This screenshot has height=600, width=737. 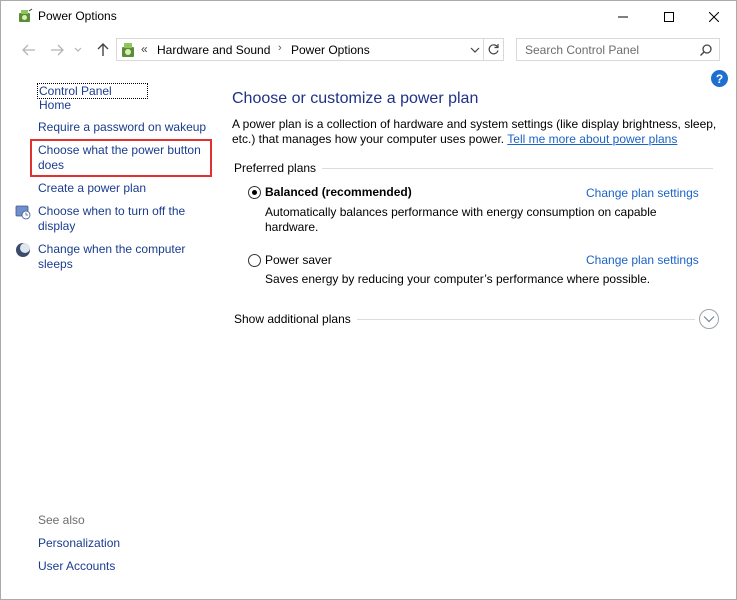 I want to click on see-also-personalization-link: Personalization, so click(x=79, y=543).